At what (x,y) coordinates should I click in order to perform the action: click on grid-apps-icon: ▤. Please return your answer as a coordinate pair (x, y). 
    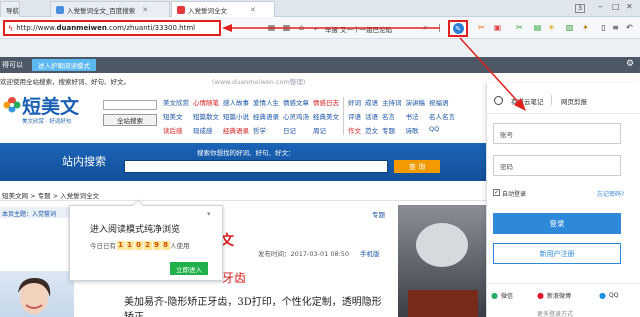
    Looking at the image, I should click on (537, 27).